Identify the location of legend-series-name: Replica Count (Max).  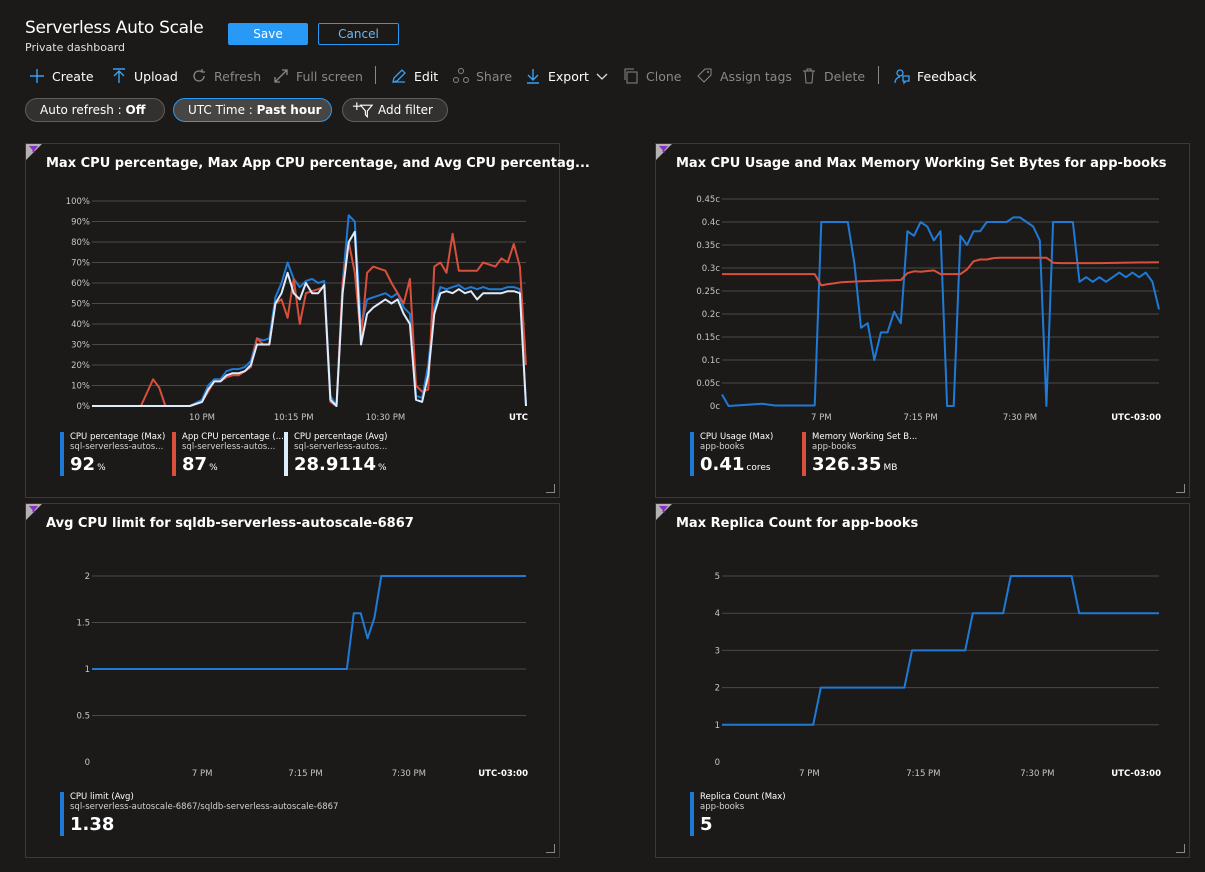
(743, 797).